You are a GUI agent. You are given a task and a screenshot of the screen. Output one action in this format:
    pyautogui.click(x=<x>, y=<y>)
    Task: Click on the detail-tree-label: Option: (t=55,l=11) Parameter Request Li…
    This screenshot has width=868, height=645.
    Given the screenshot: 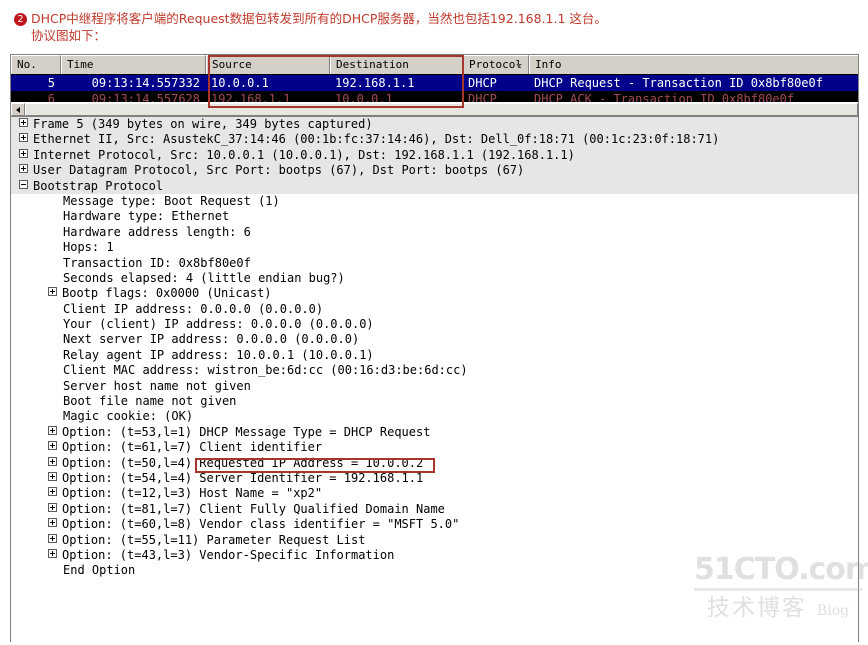 What is the action you would take?
    pyautogui.click(x=214, y=539)
    